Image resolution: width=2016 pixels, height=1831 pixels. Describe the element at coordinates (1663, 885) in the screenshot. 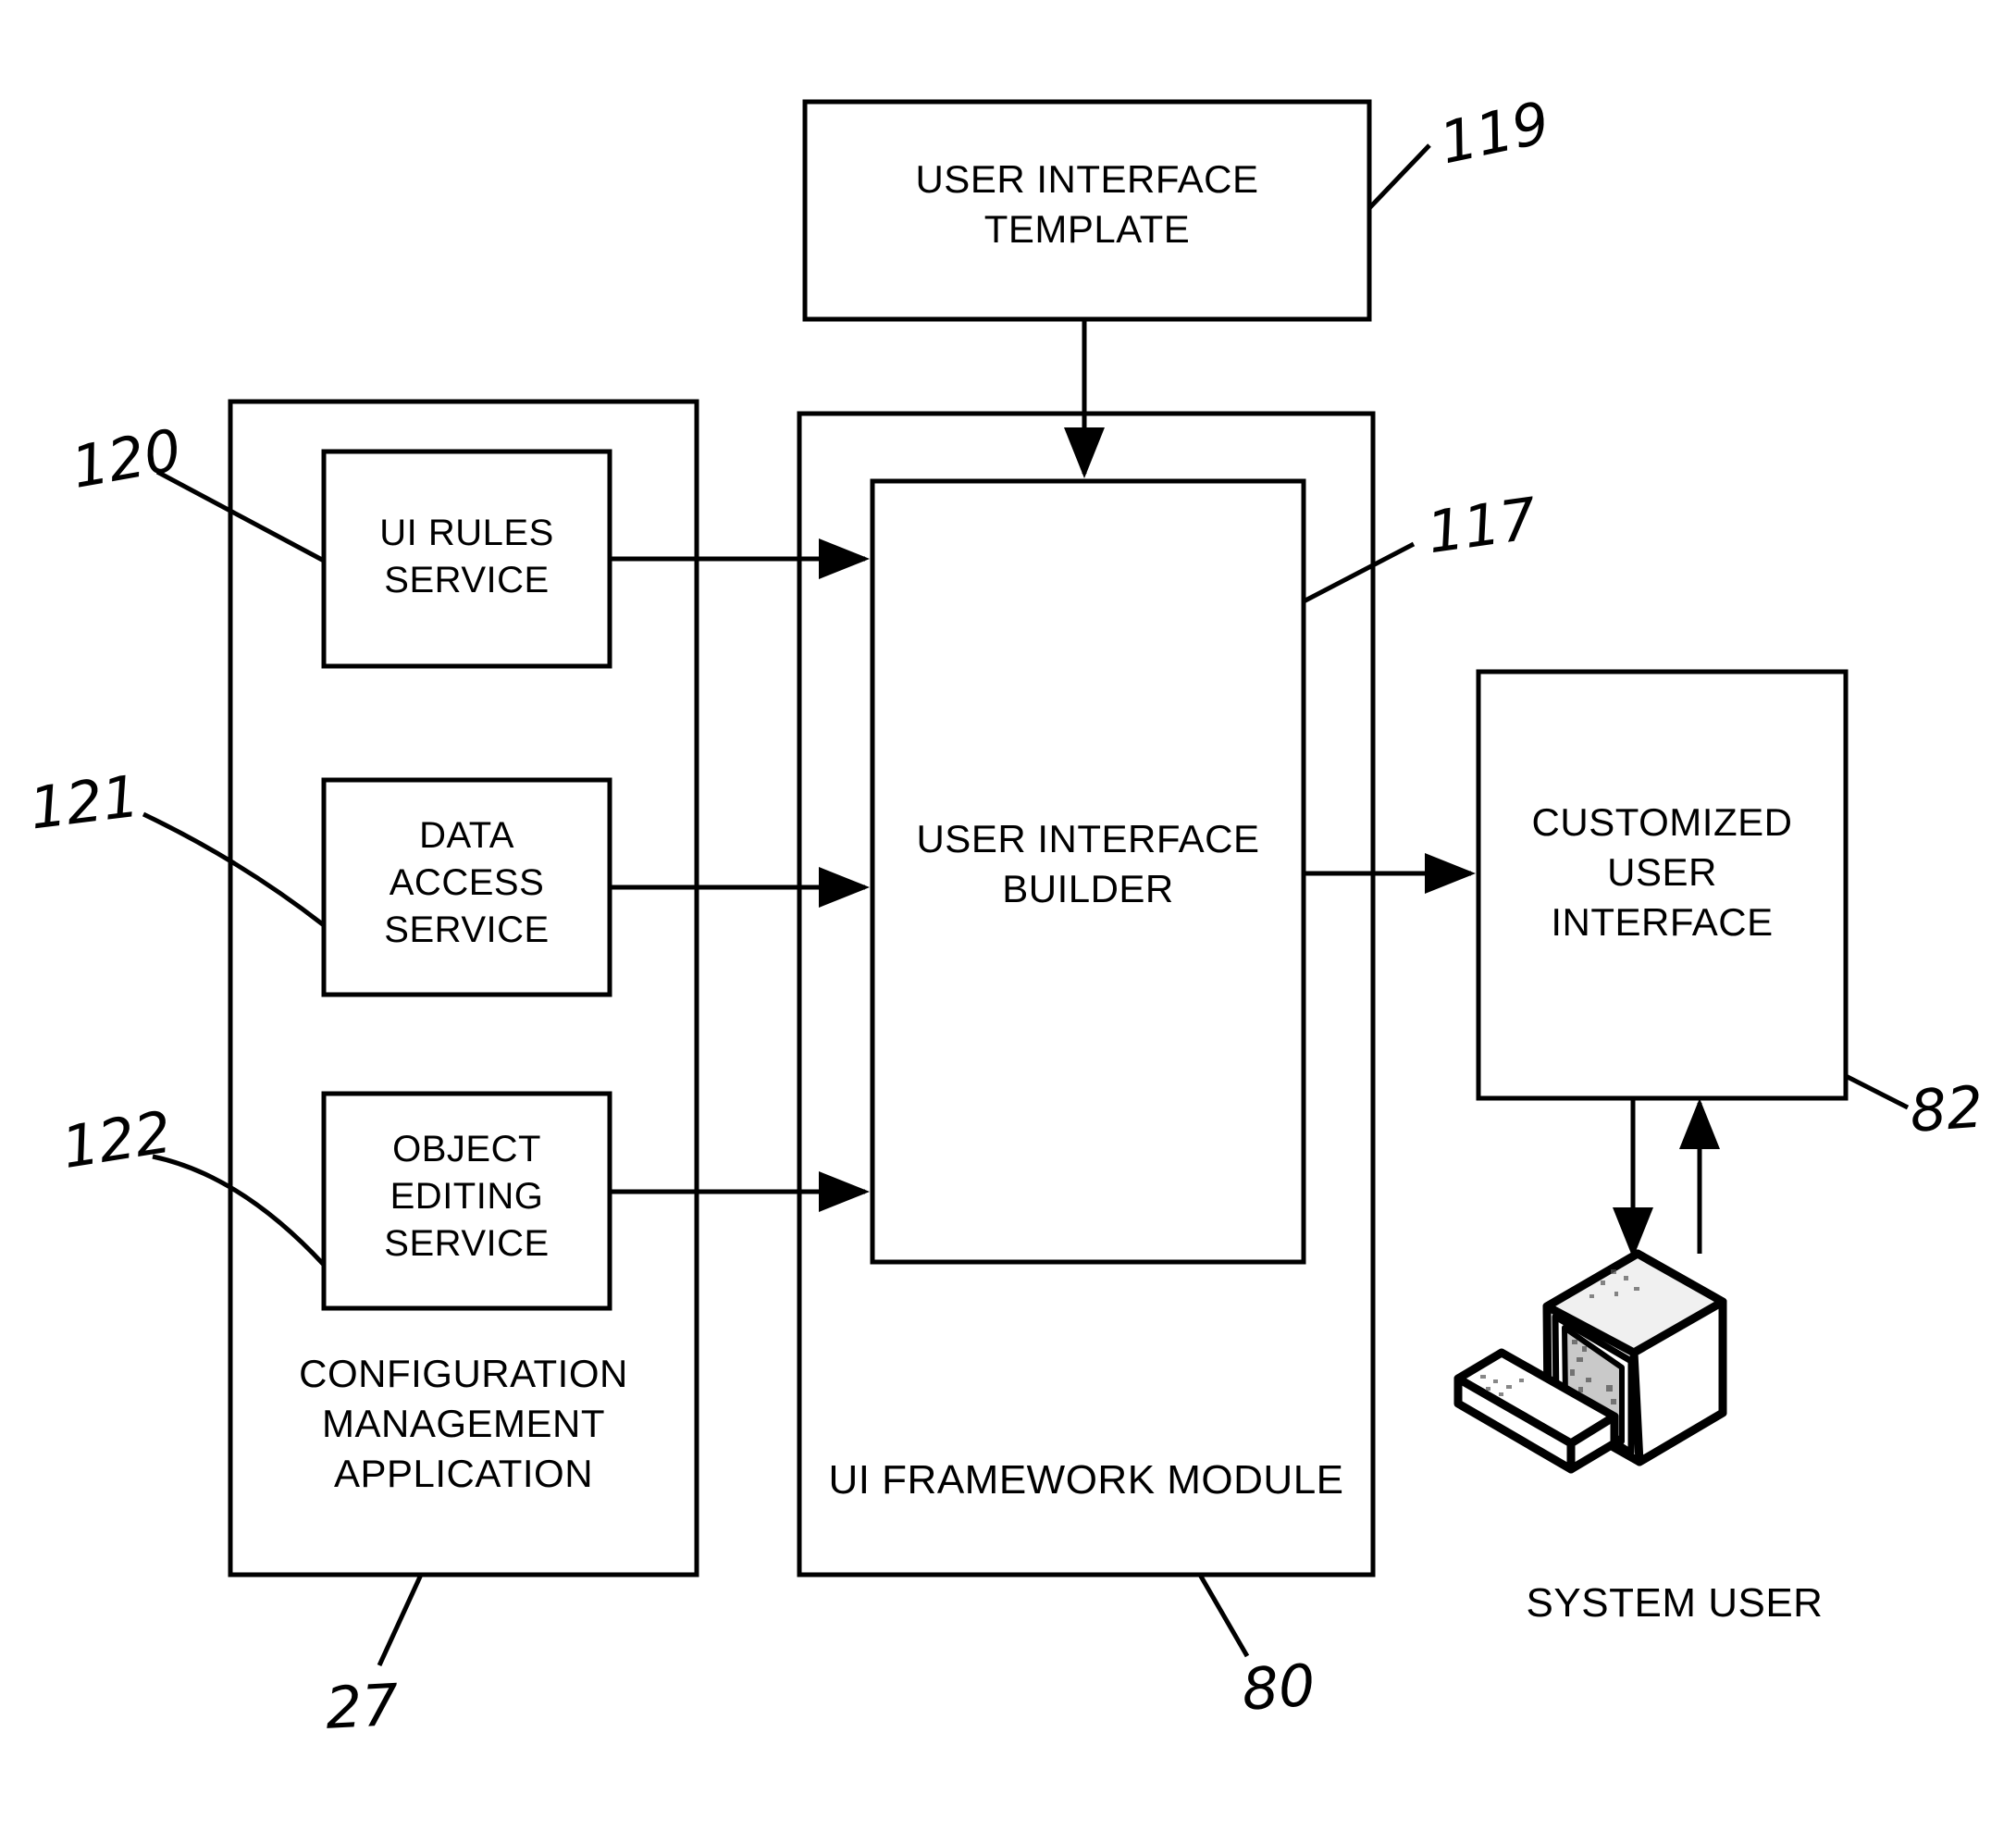

I see `customized-ui-box` at that location.